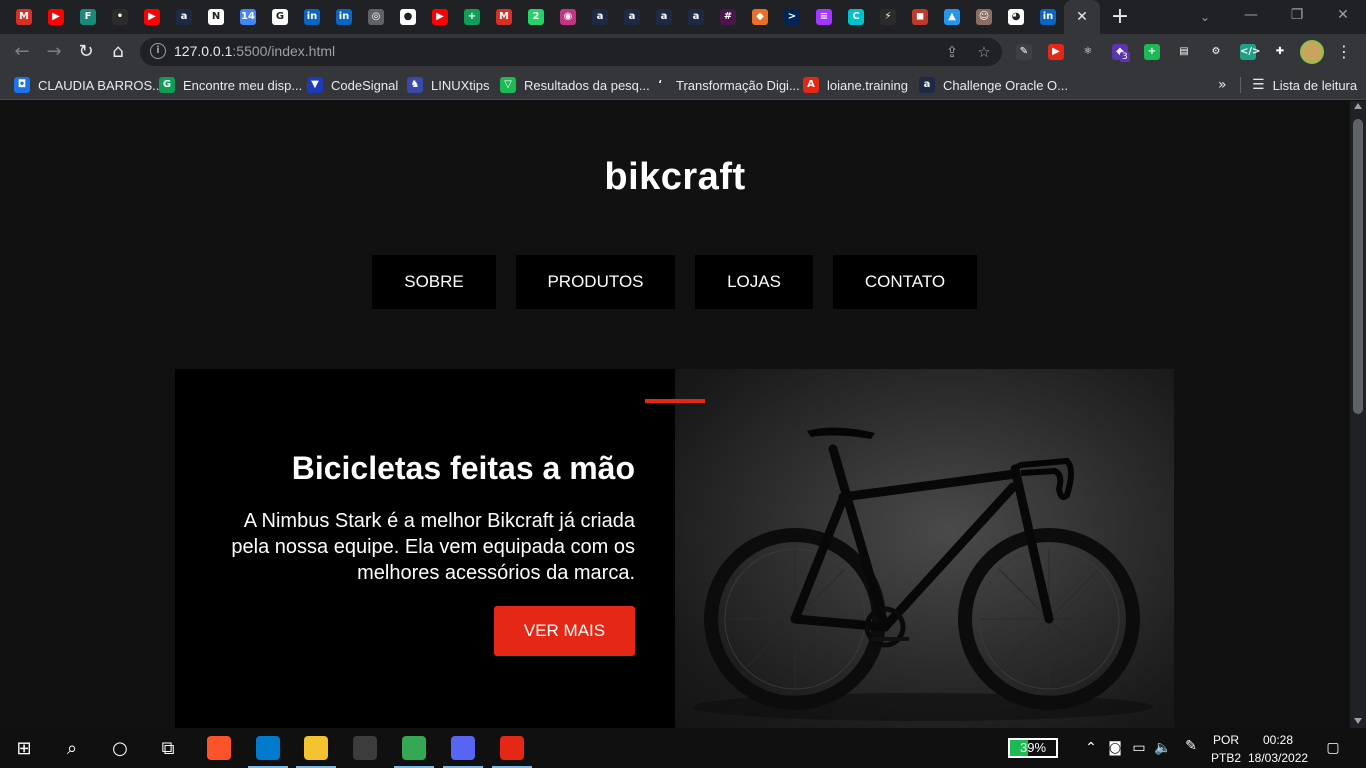  What do you see at coordinates (1249, 52) in the screenshot?
I see `code-extension-icon: </>` at bounding box center [1249, 52].